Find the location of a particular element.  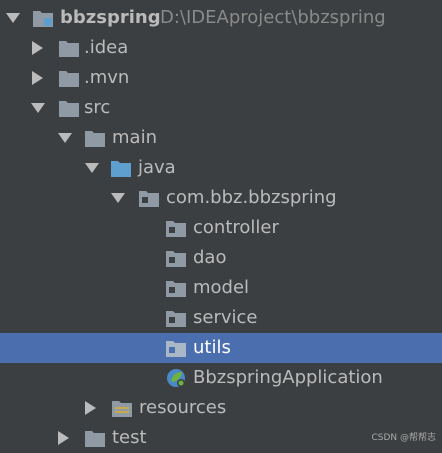

tree-item-resources: resources is located at coordinates (221, 408).